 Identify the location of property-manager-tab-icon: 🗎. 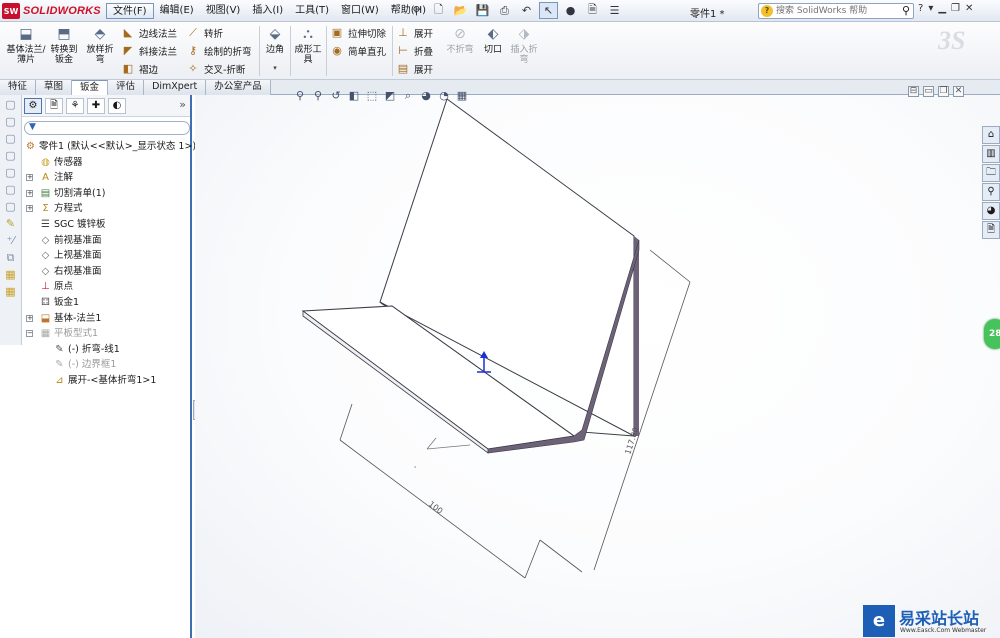
(54, 105).